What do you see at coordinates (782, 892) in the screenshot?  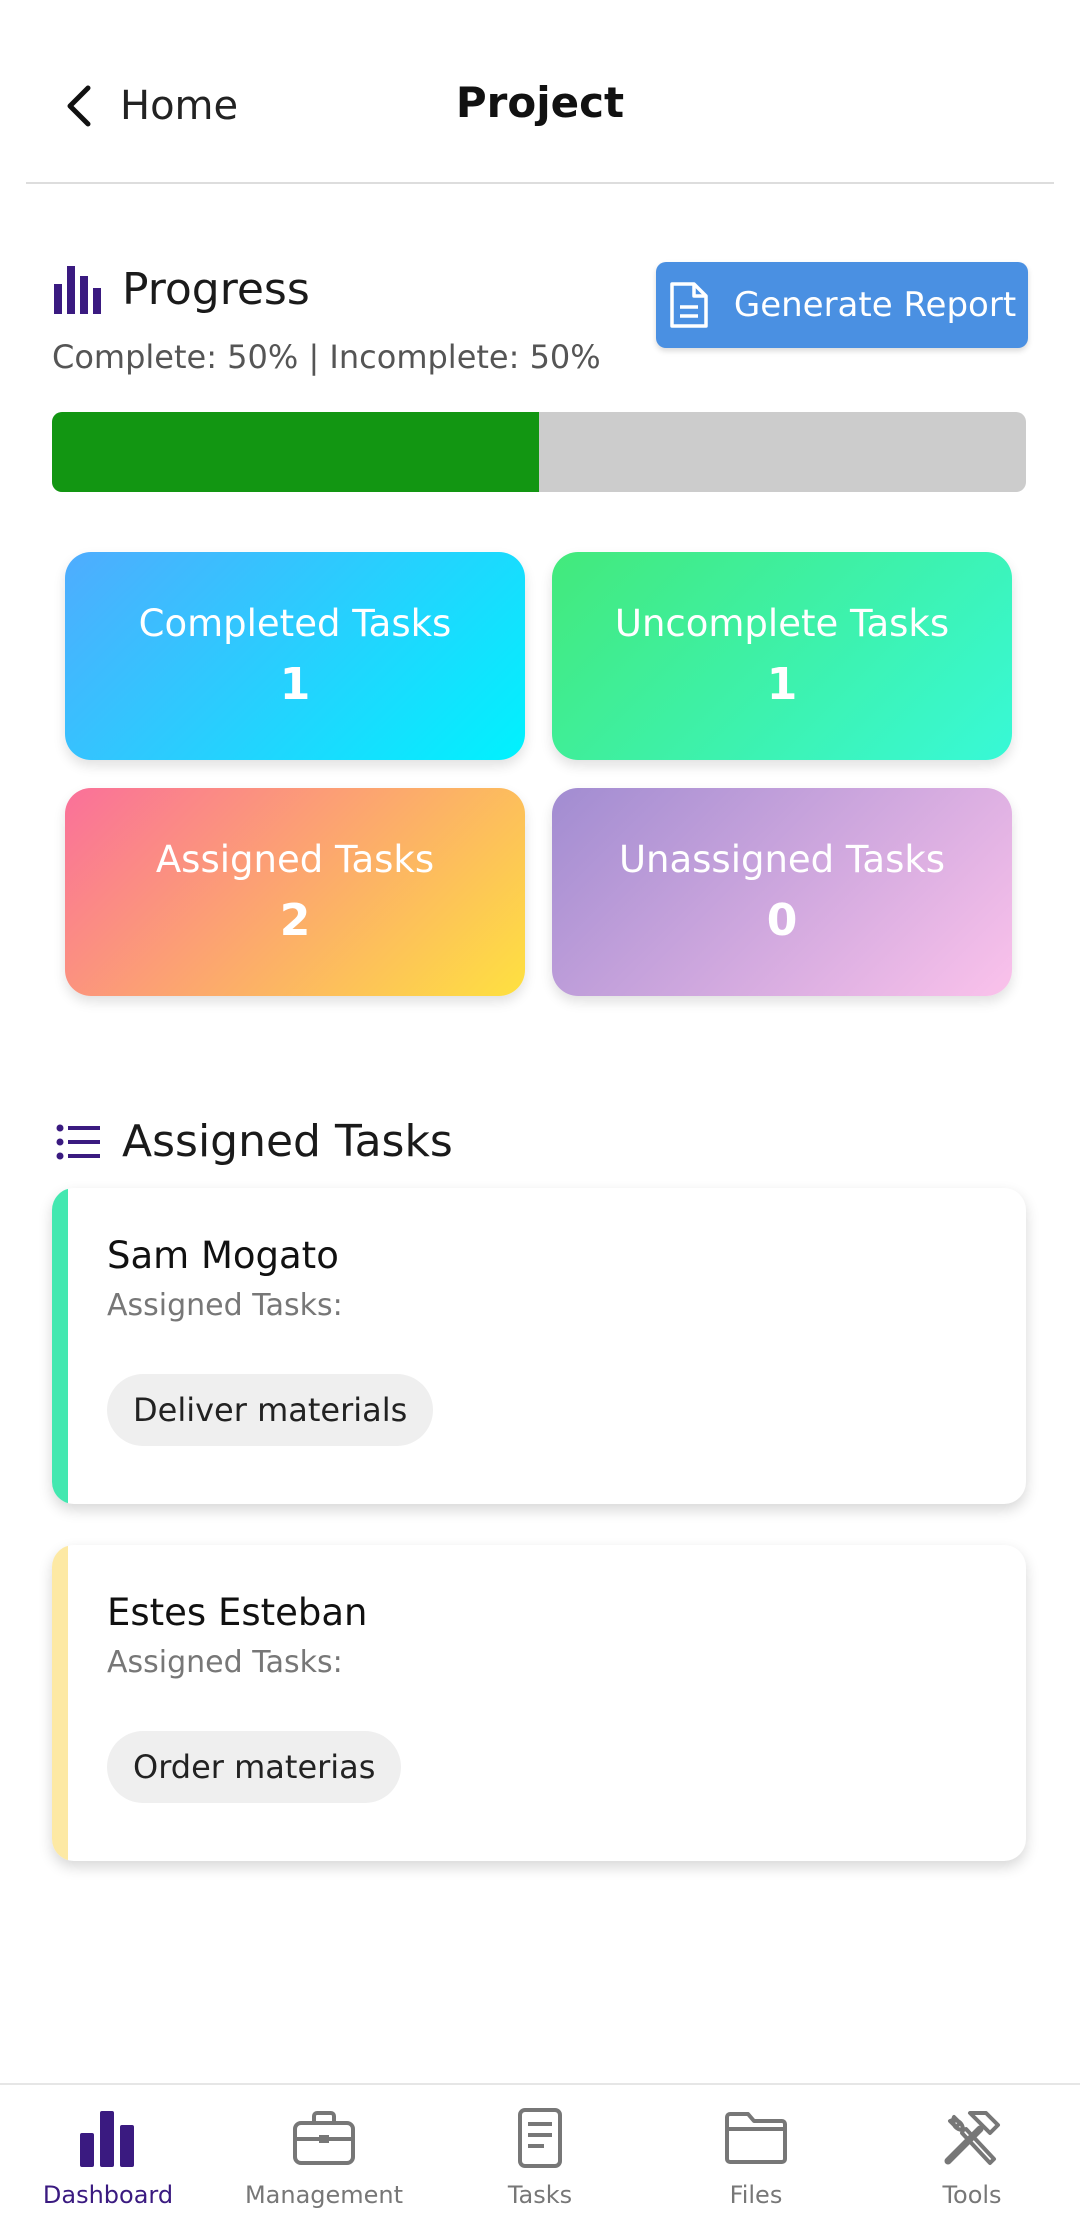 I see `unassigned-tasks-card: Unassigned Tasks 0` at bounding box center [782, 892].